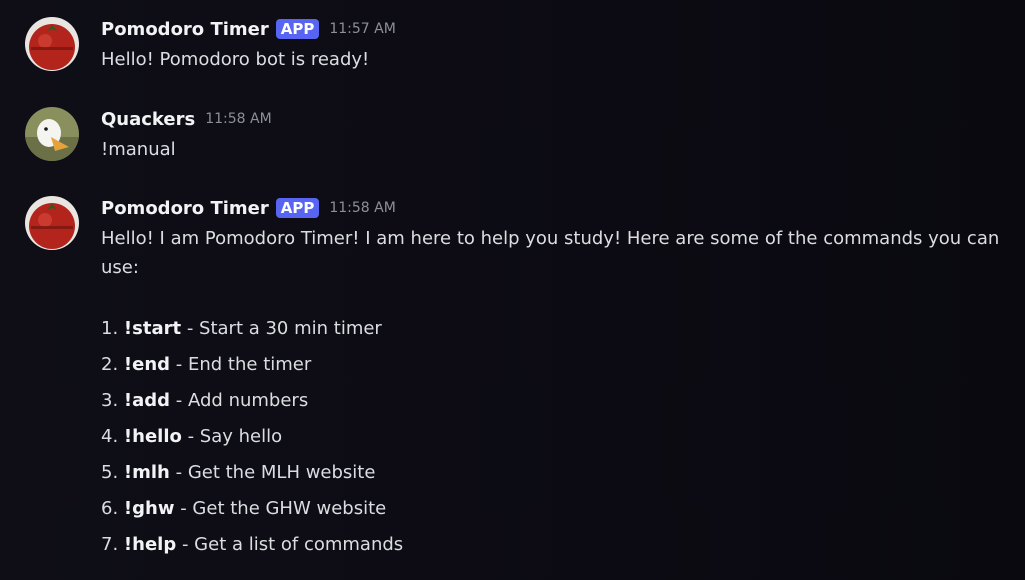  I want to click on command-description: - Add numbers, so click(242, 400).